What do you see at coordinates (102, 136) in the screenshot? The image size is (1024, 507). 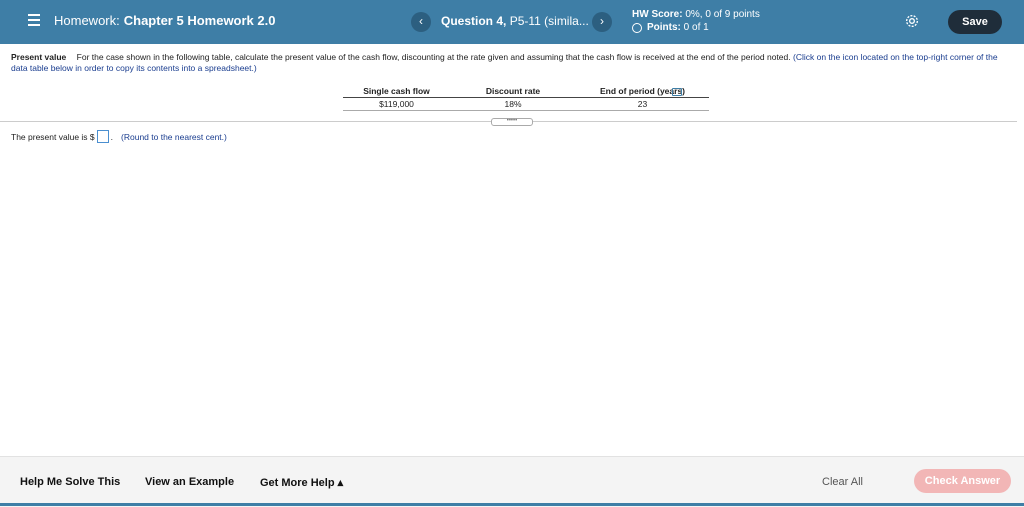 I see `present-value-input` at bounding box center [102, 136].